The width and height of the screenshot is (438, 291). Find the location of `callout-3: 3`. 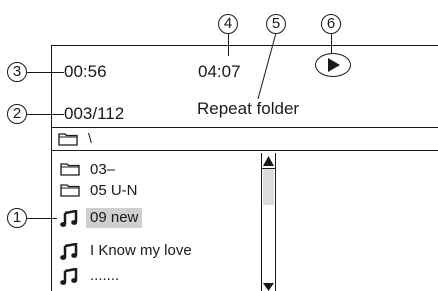

callout-3: 3 is located at coordinates (17, 72).